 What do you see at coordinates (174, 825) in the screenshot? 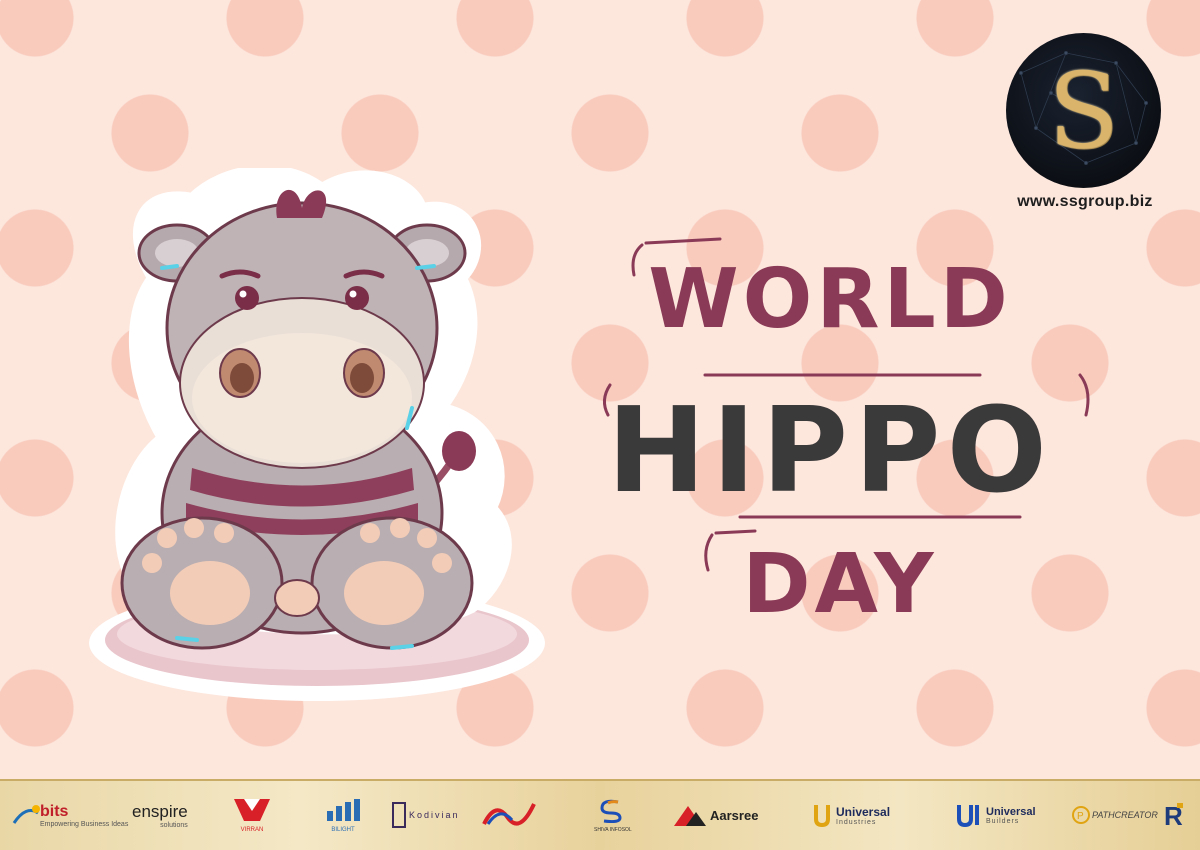
I see `sponsor-enspire-tagline: solutions` at bounding box center [174, 825].